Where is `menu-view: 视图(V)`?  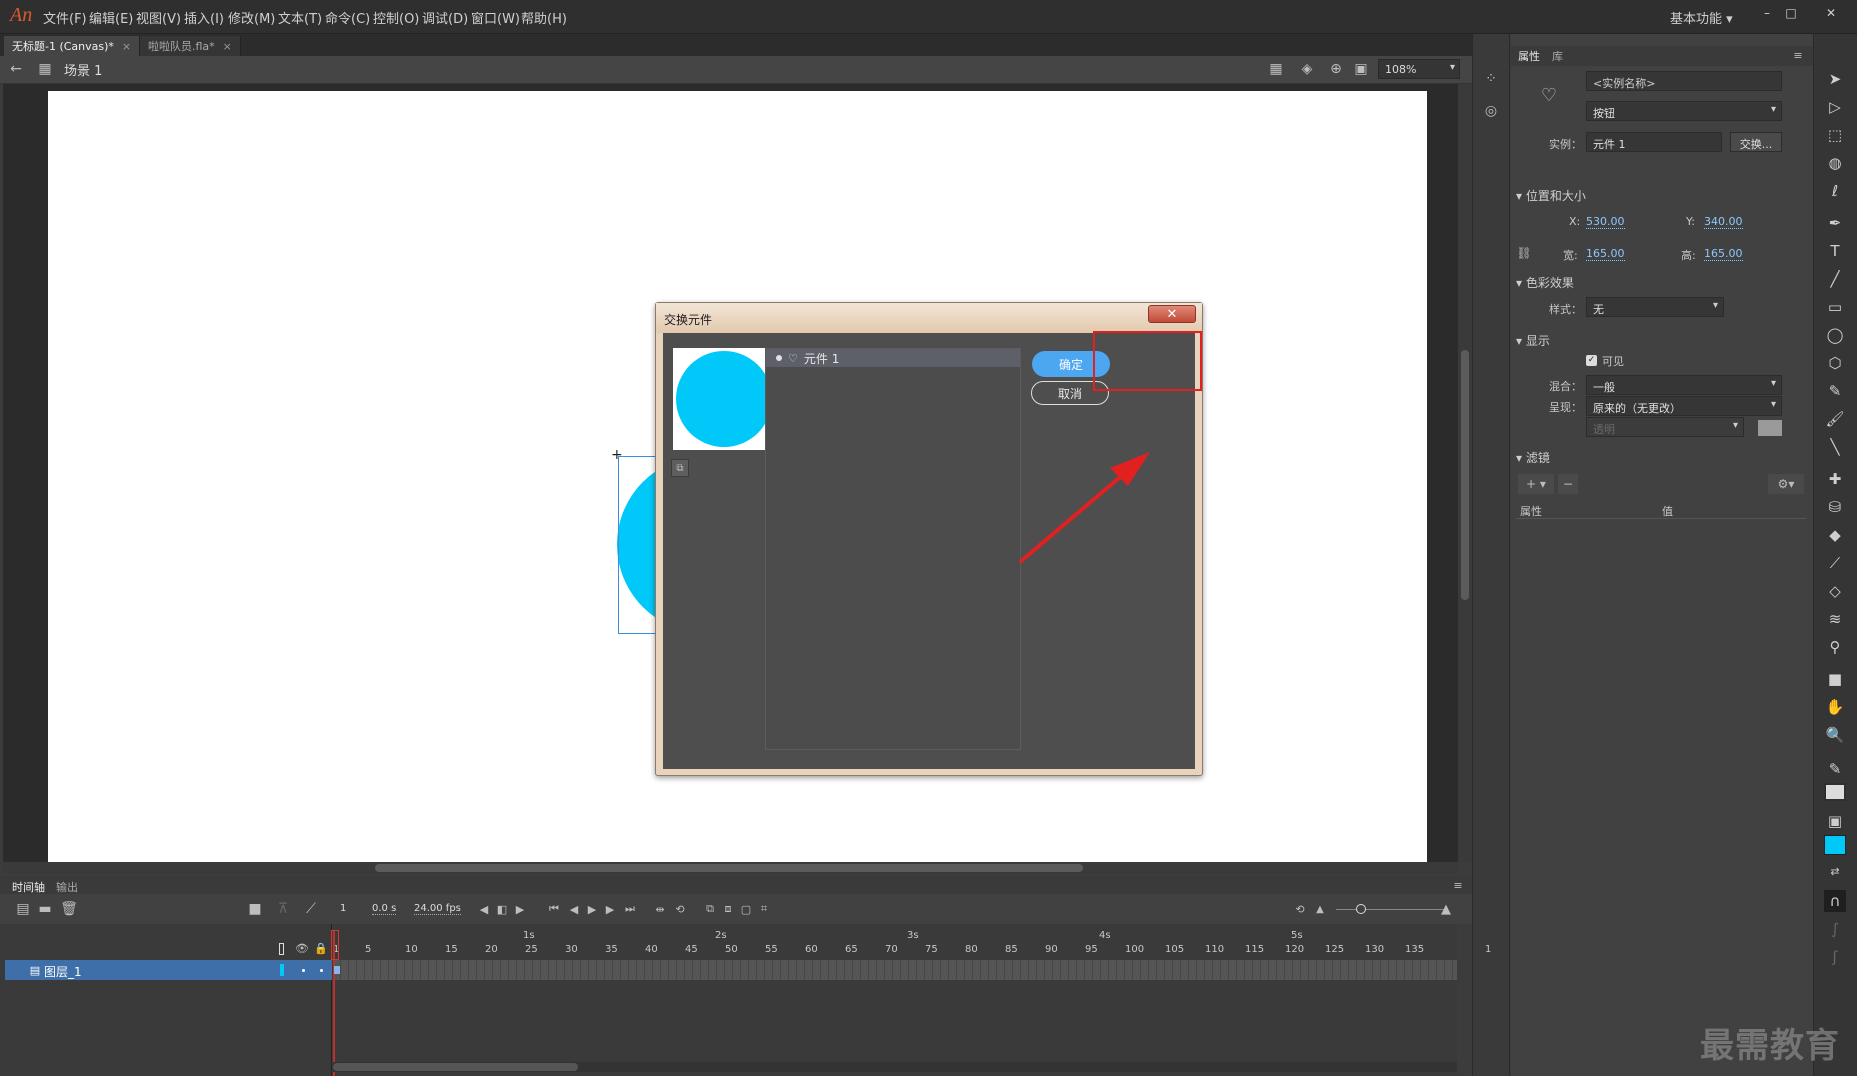
menu-view: 视图(V) is located at coordinates (158, 17).